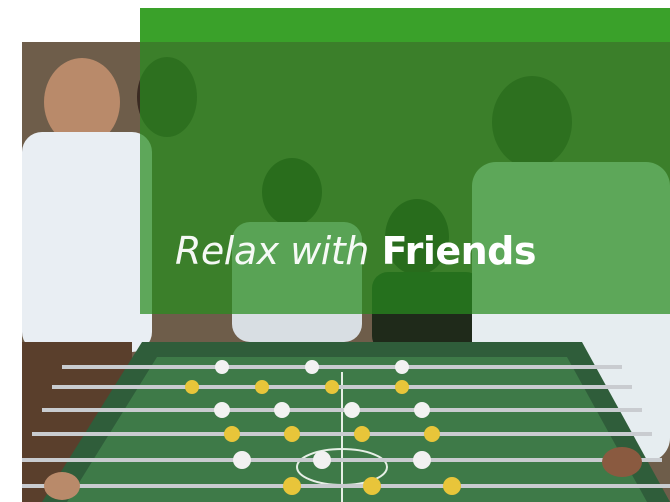 The width and height of the screenshot is (670, 502). I want to click on headline-bold: Friends, so click(459, 251).